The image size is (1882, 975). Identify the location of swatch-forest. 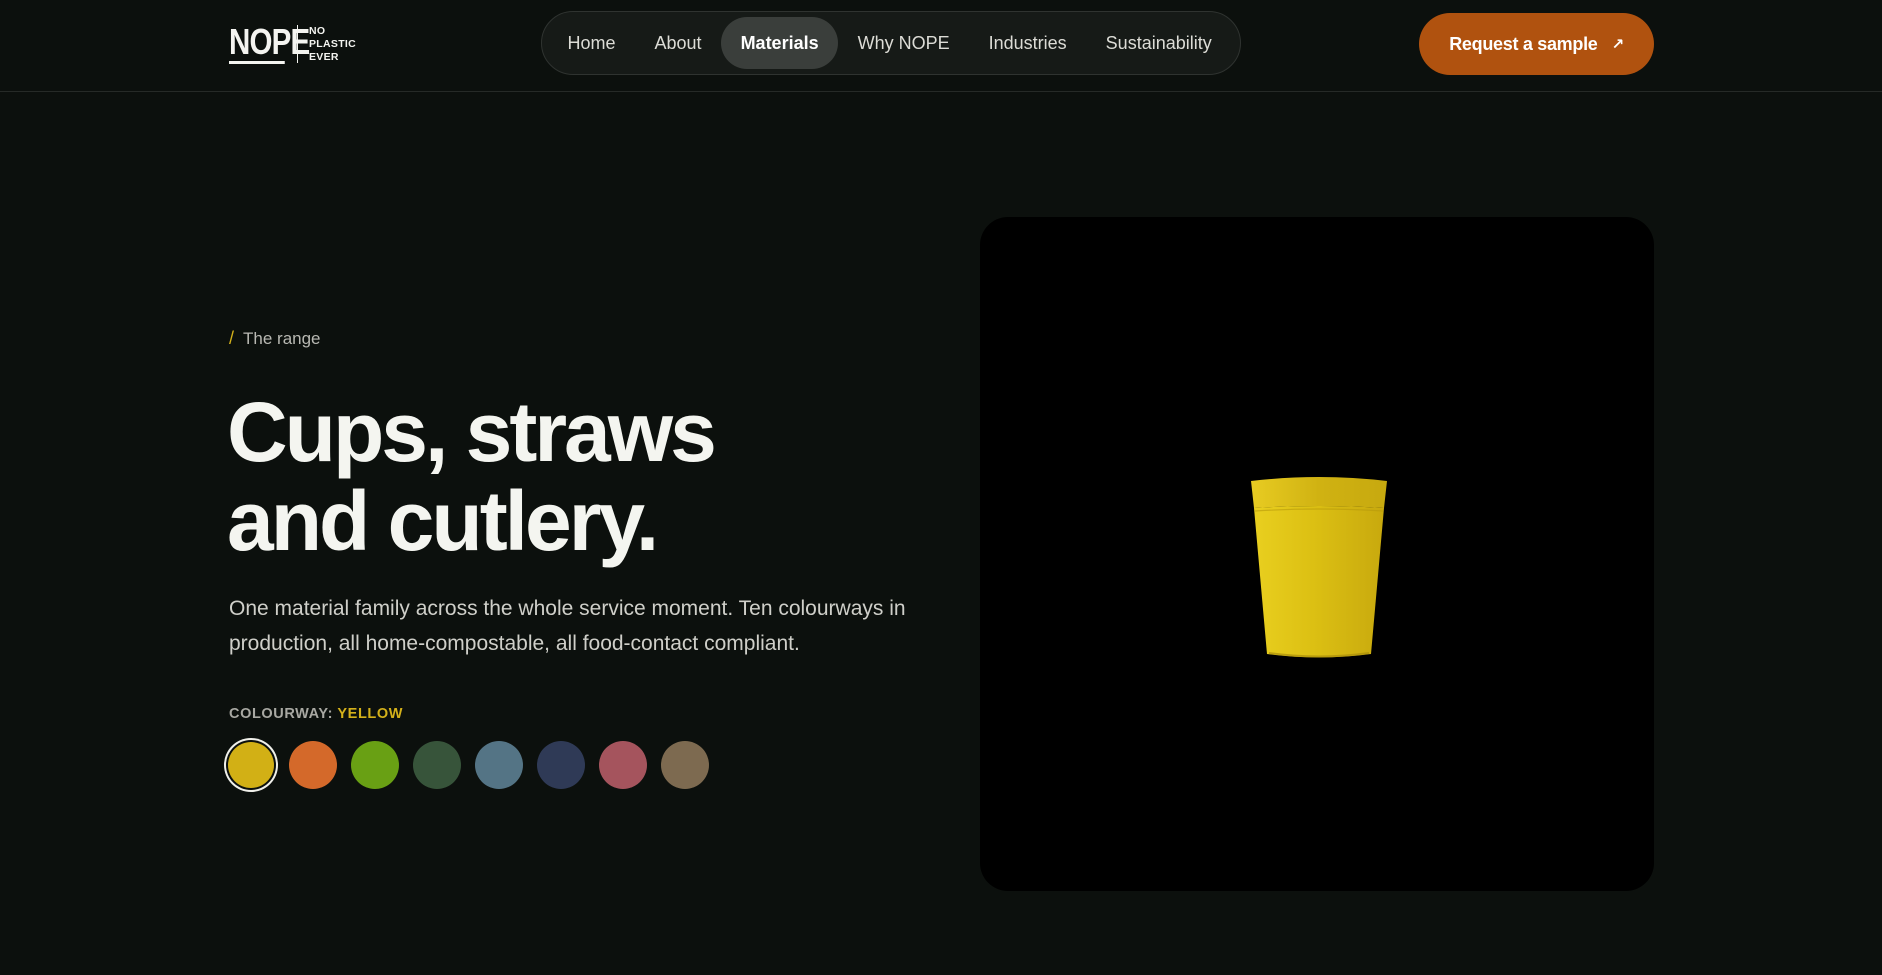
(437, 765).